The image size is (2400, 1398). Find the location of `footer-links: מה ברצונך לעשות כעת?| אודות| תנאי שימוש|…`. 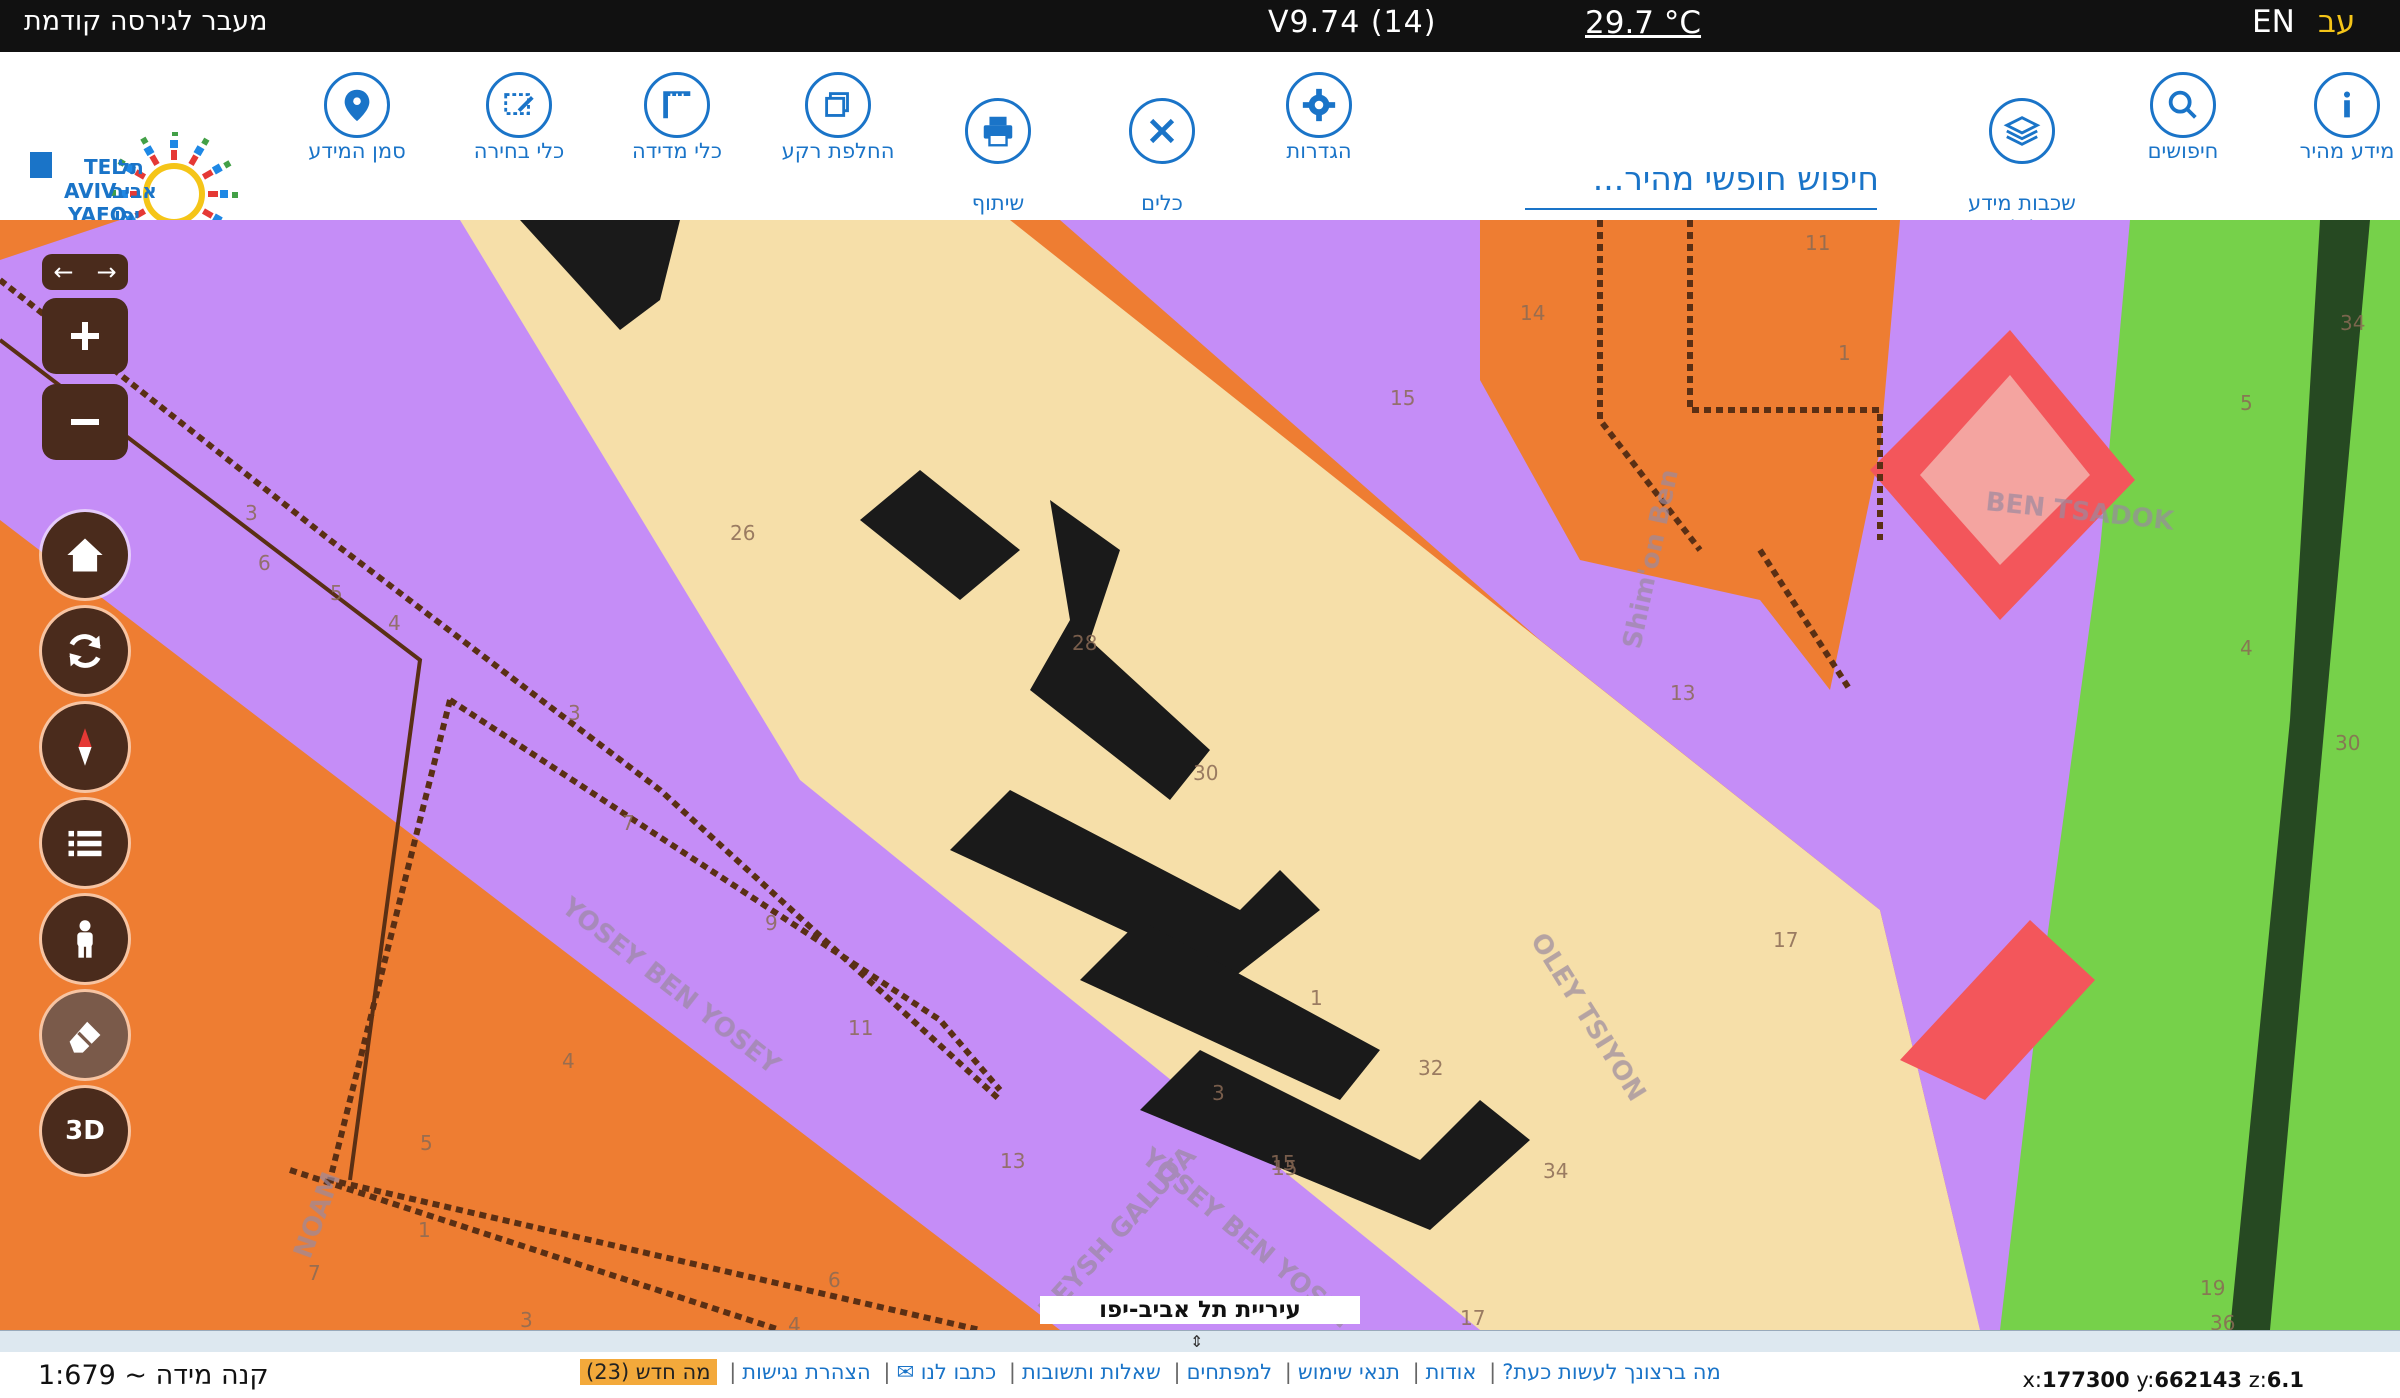

footer-links: מה ברצונך לעשות כעת?| אודות| תנאי שימוש|… is located at coordinates (1150, 1372).